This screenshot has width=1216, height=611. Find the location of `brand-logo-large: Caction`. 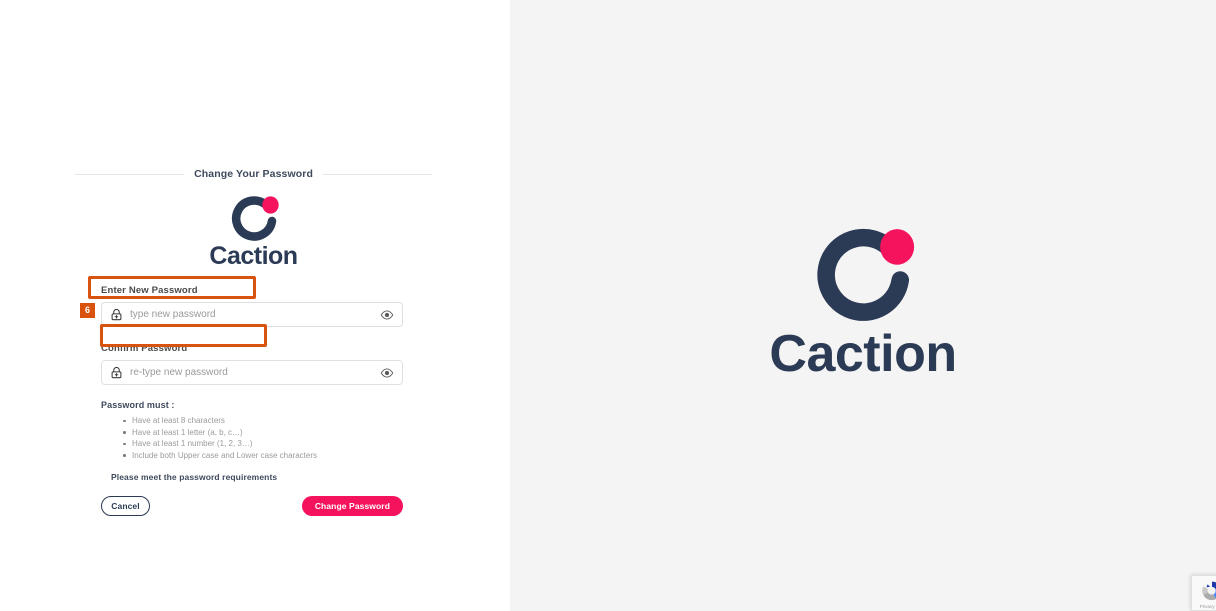

brand-logo-large: Caction is located at coordinates (863, 305).